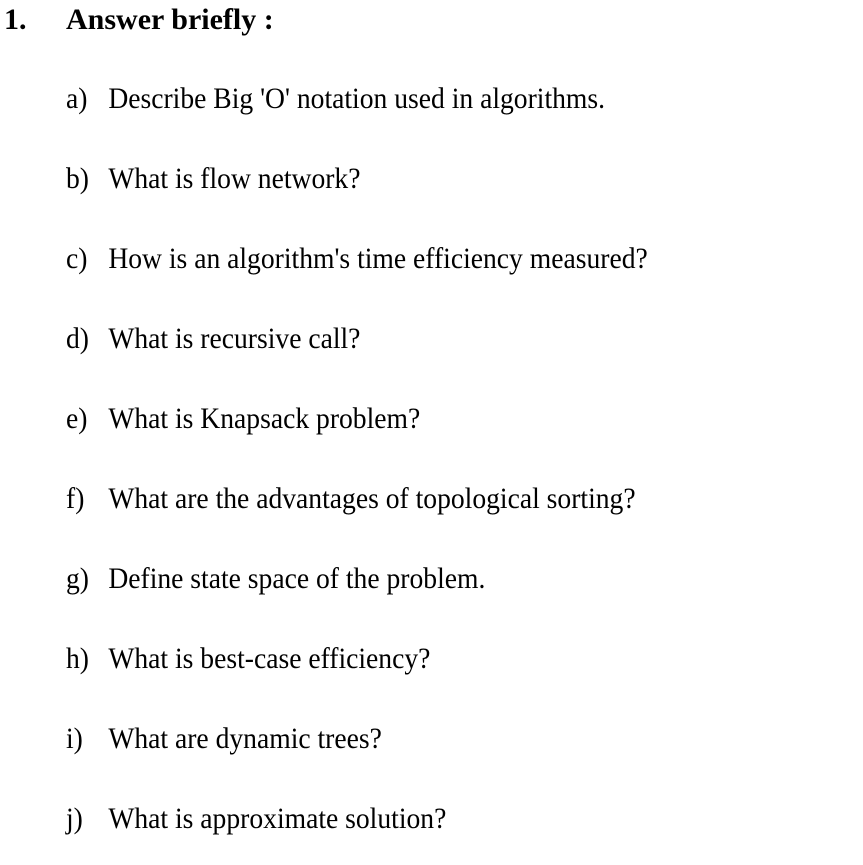 This screenshot has height=865, width=863. I want to click on item-label: h), so click(77, 658).